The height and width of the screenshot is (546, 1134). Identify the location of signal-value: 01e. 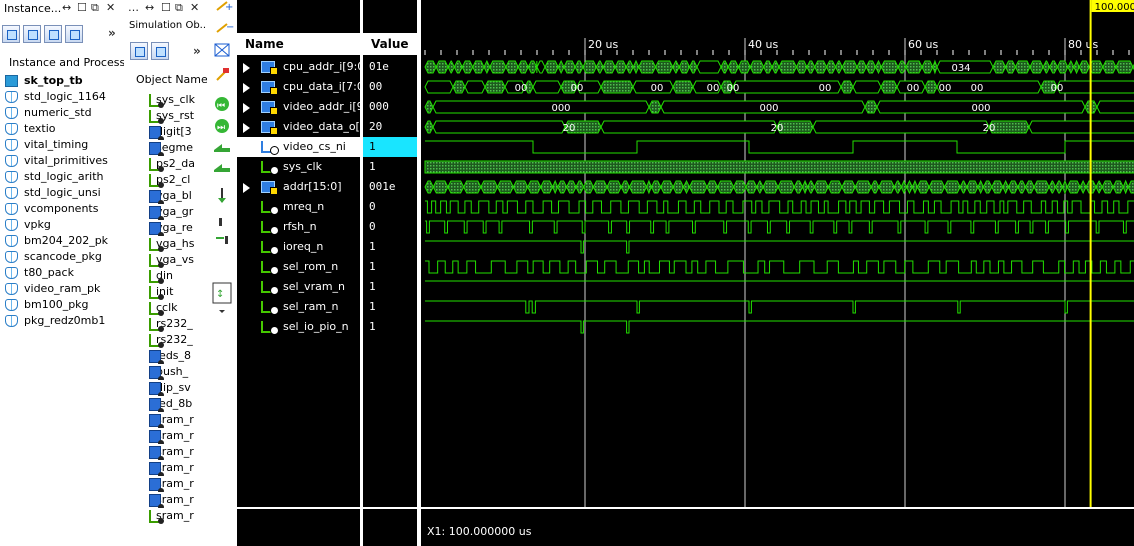
(390, 67).